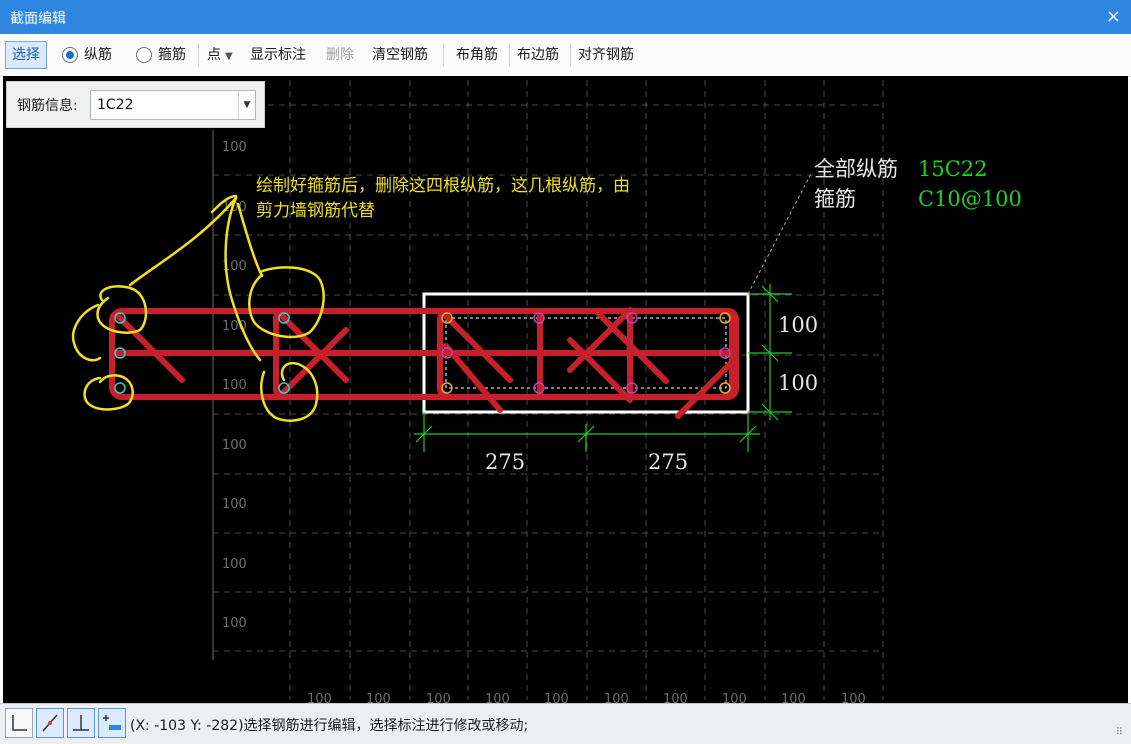 This screenshot has width=1131, height=744. I want to click on point-label: 点, so click(214, 55).